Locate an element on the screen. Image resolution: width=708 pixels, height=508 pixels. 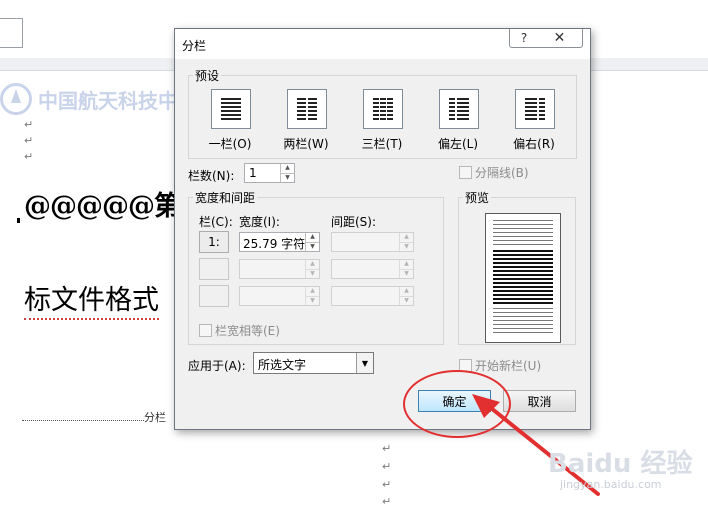
right-column-icon is located at coordinates (535, 109).